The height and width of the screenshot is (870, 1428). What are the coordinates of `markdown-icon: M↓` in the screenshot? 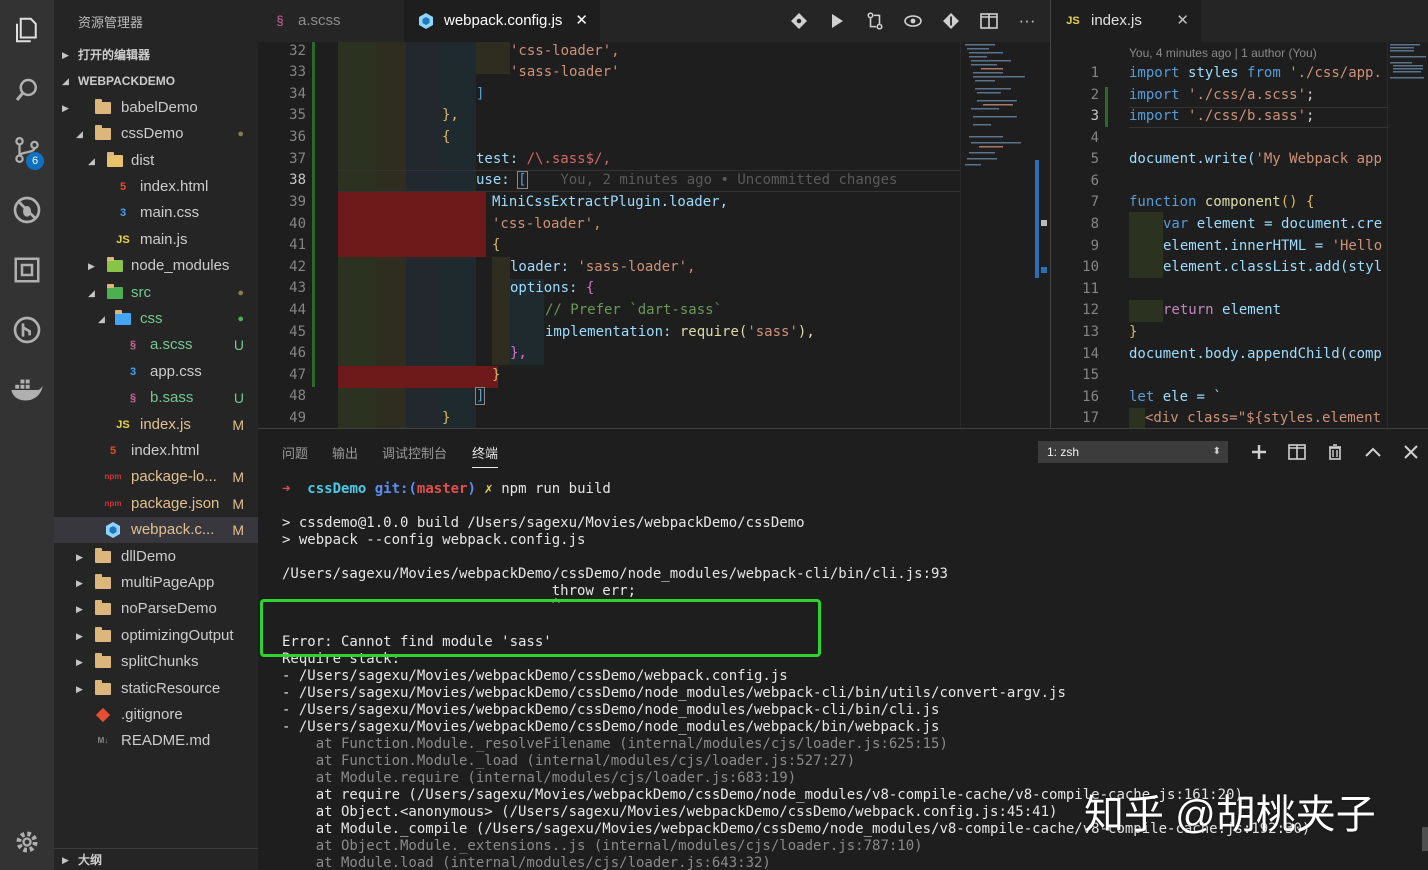 It's located at (103, 740).